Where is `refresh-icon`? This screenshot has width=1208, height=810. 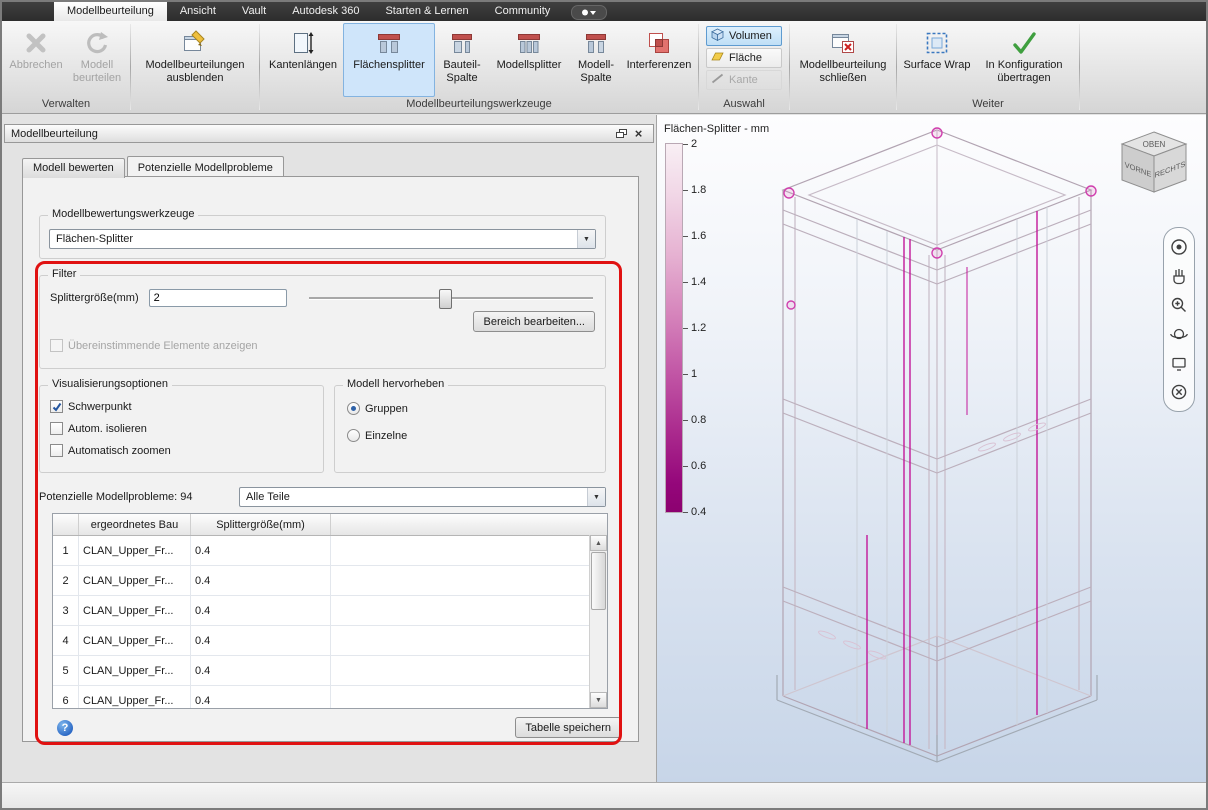
refresh-icon is located at coordinates (97, 43).